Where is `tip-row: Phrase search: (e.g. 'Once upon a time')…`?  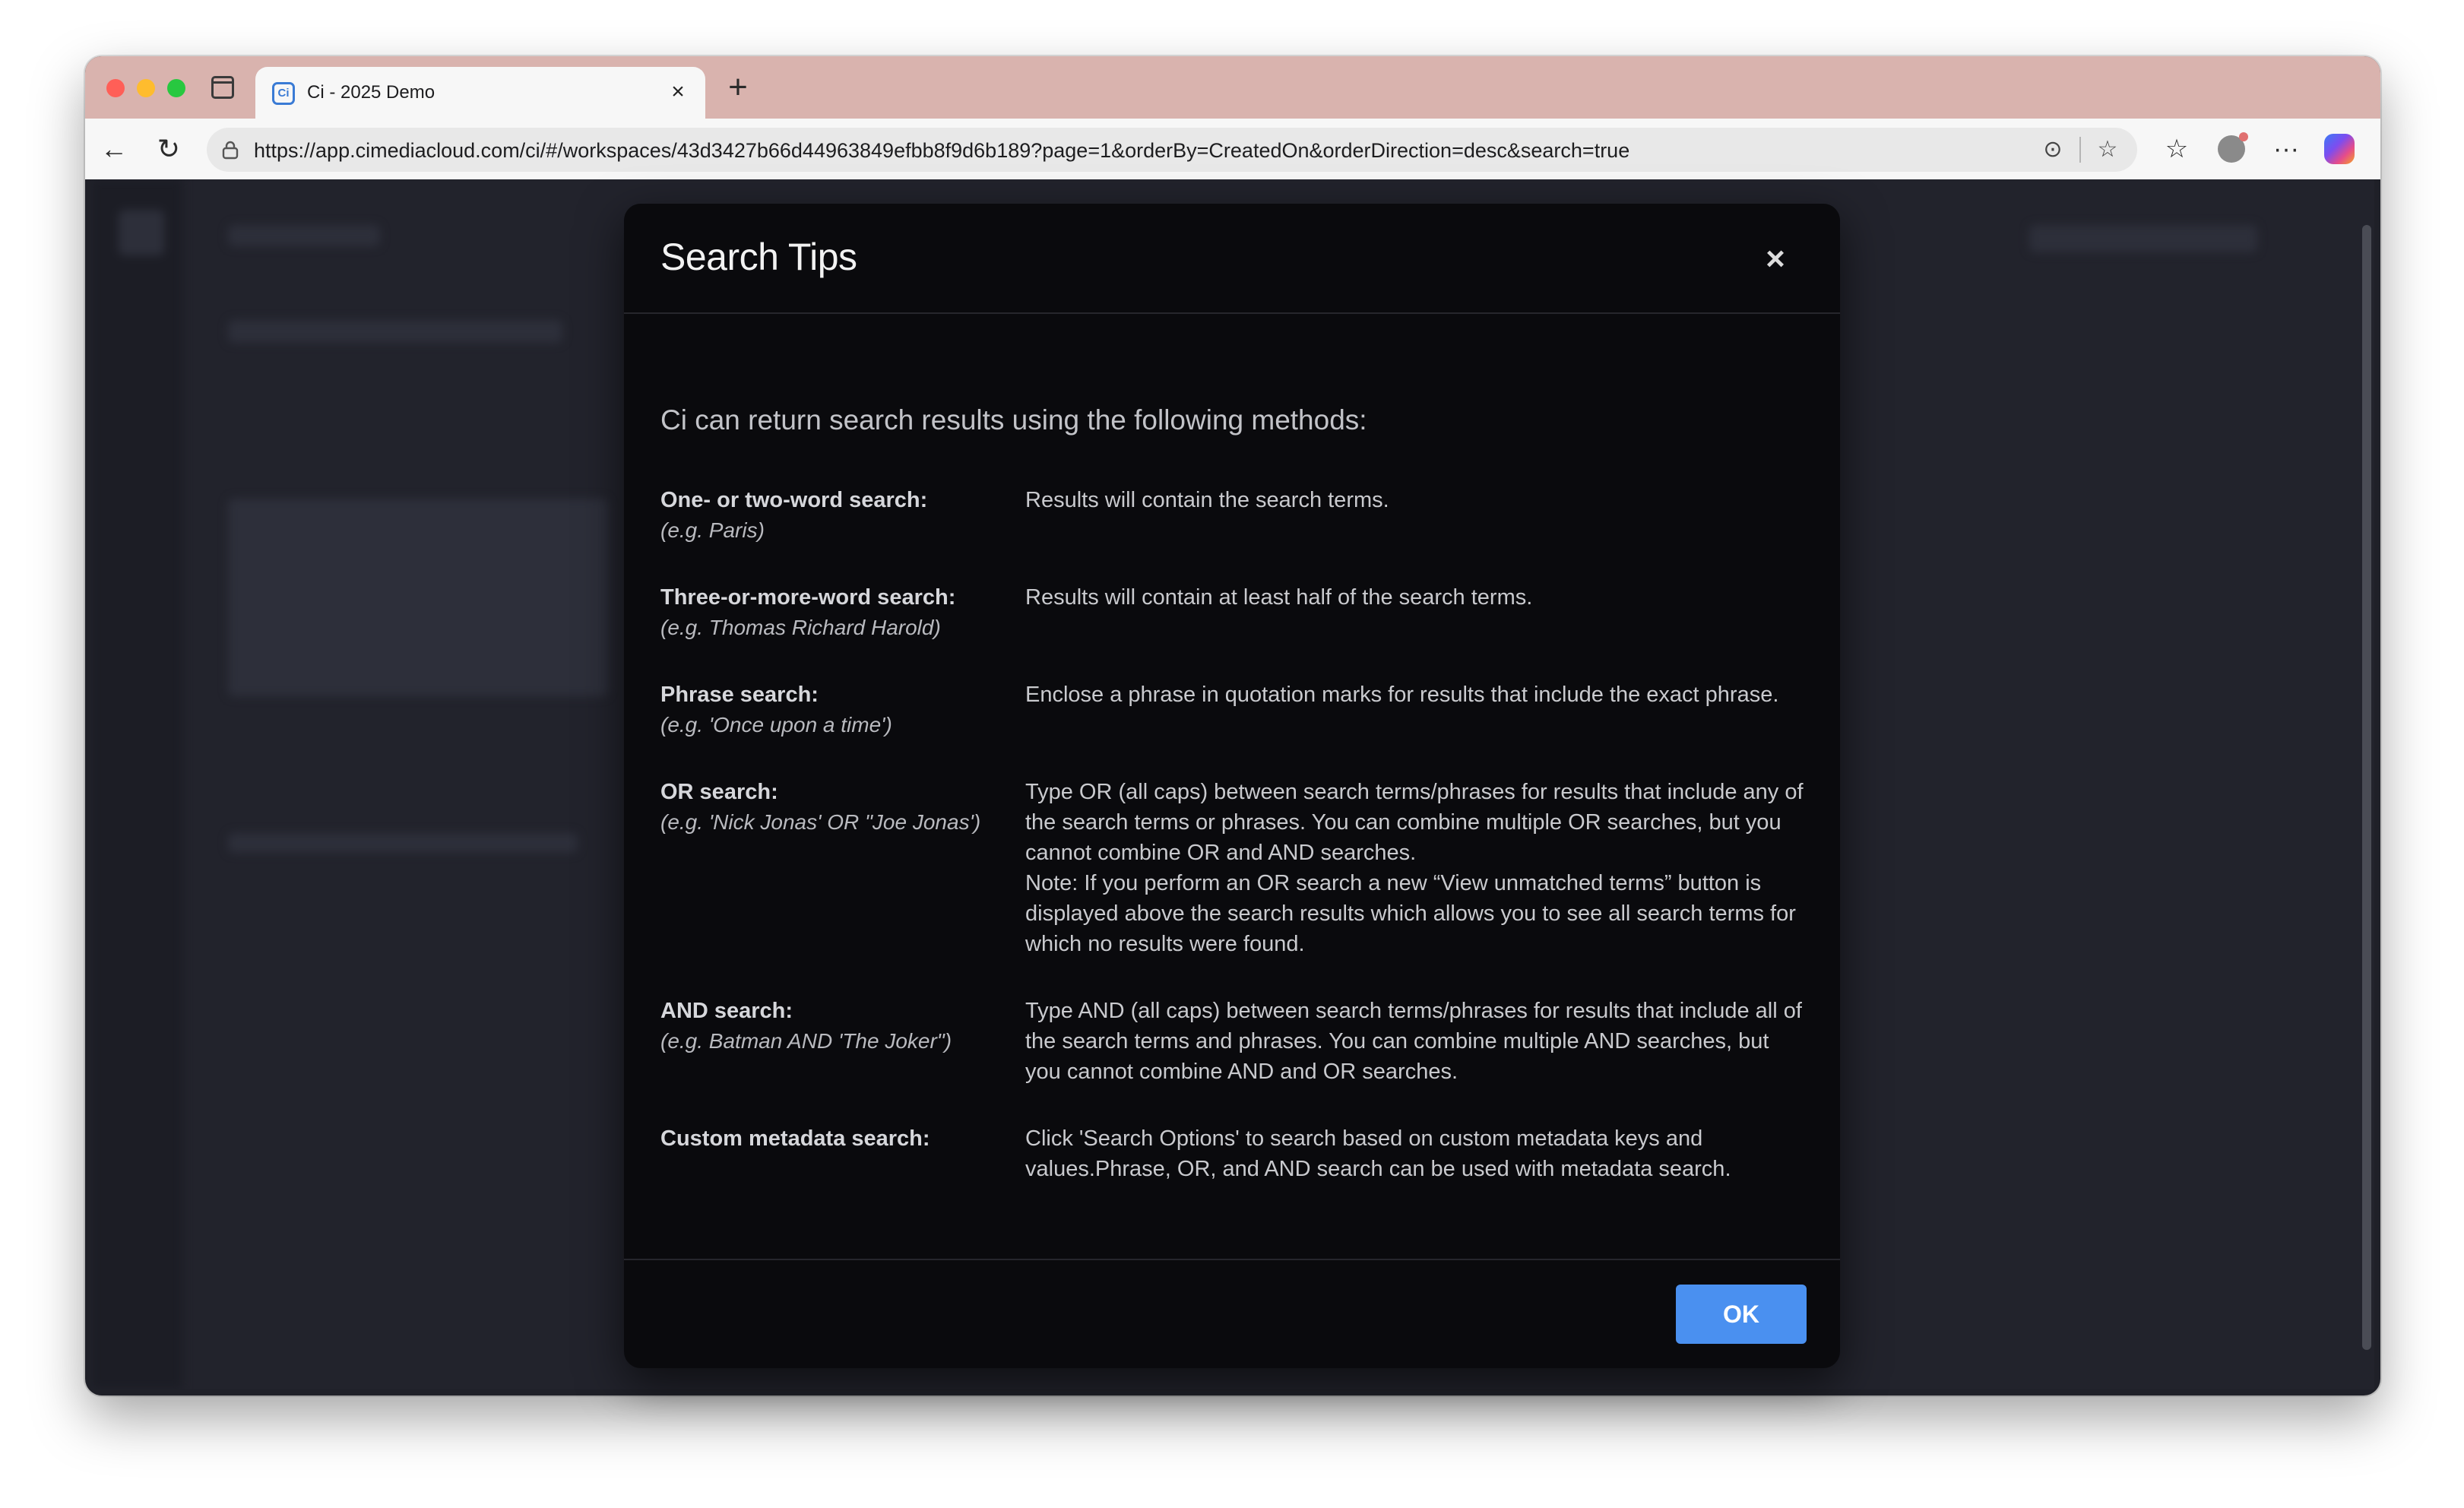
tip-row: Phrase search: (e.g. 'Once upon a time')… is located at coordinates (1234, 710).